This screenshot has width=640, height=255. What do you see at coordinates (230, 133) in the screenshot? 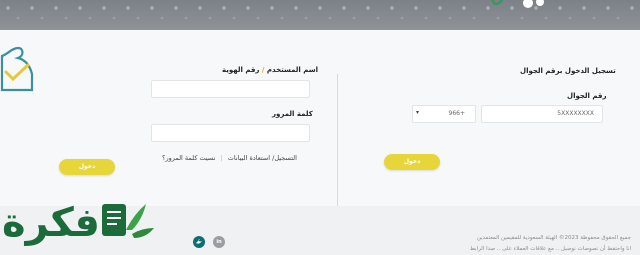
I see `password-input` at bounding box center [230, 133].